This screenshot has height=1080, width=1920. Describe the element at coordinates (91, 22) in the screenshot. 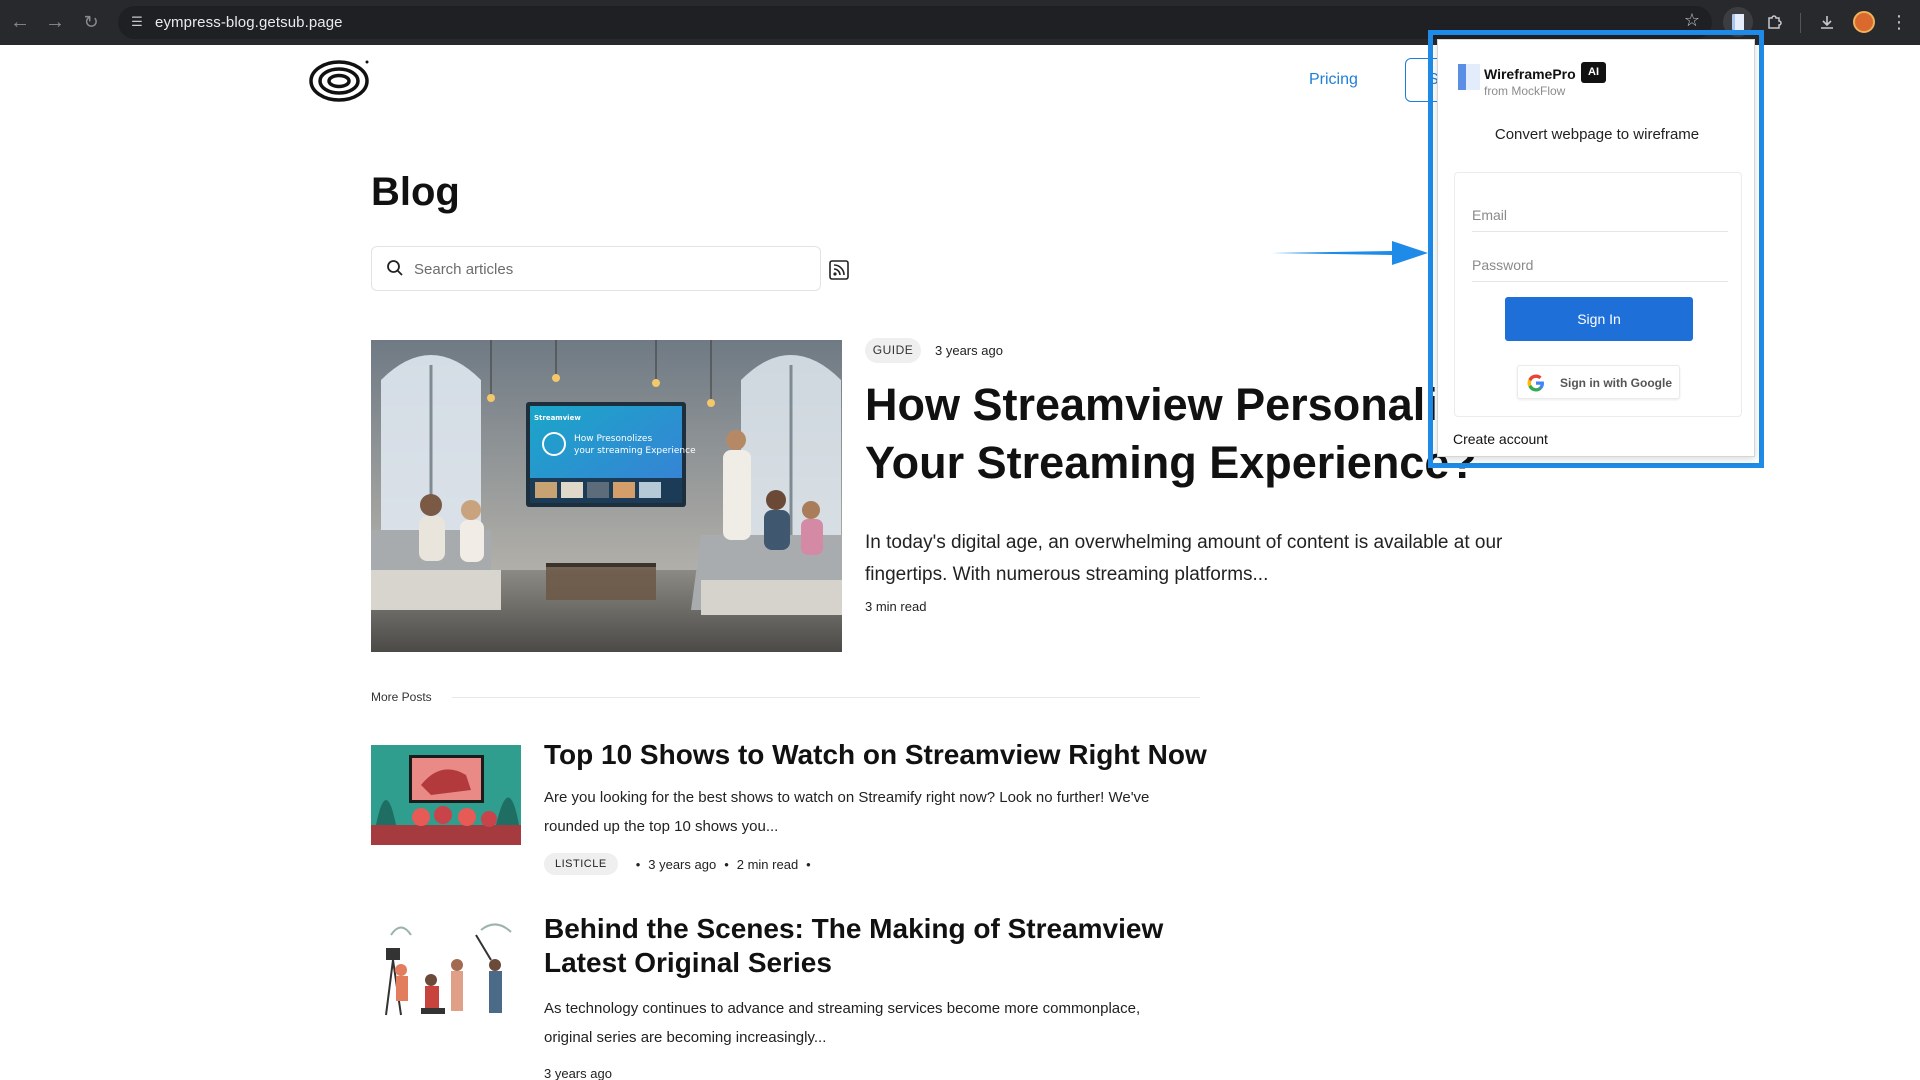

I see `reload-icon: ↻` at that location.